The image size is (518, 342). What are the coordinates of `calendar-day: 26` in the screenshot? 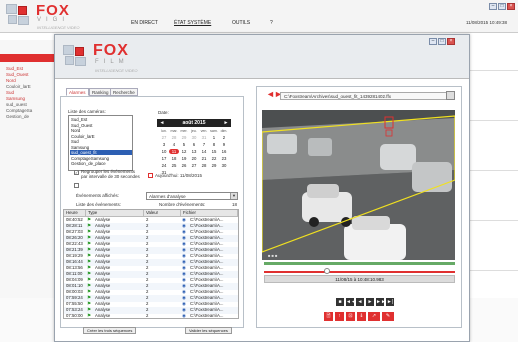 It's located at (184, 165).